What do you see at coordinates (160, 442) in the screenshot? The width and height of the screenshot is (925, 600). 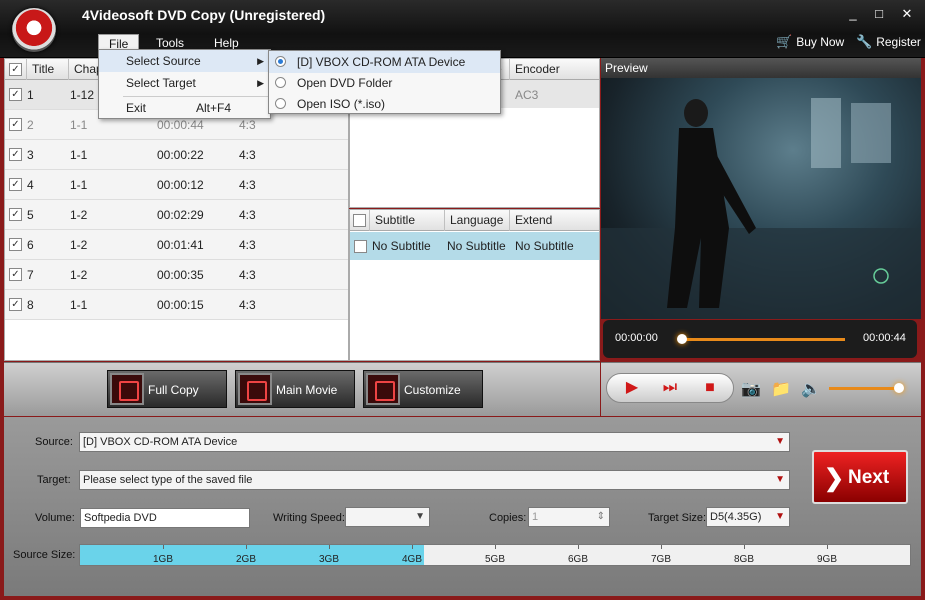 I see `source-value: [D] VBOX CD-ROM ATA Device` at bounding box center [160, 442].